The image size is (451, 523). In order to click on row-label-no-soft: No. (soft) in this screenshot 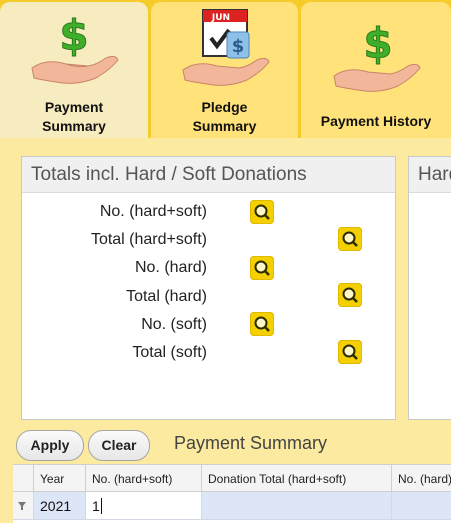, I will do `click(174, 324)`.